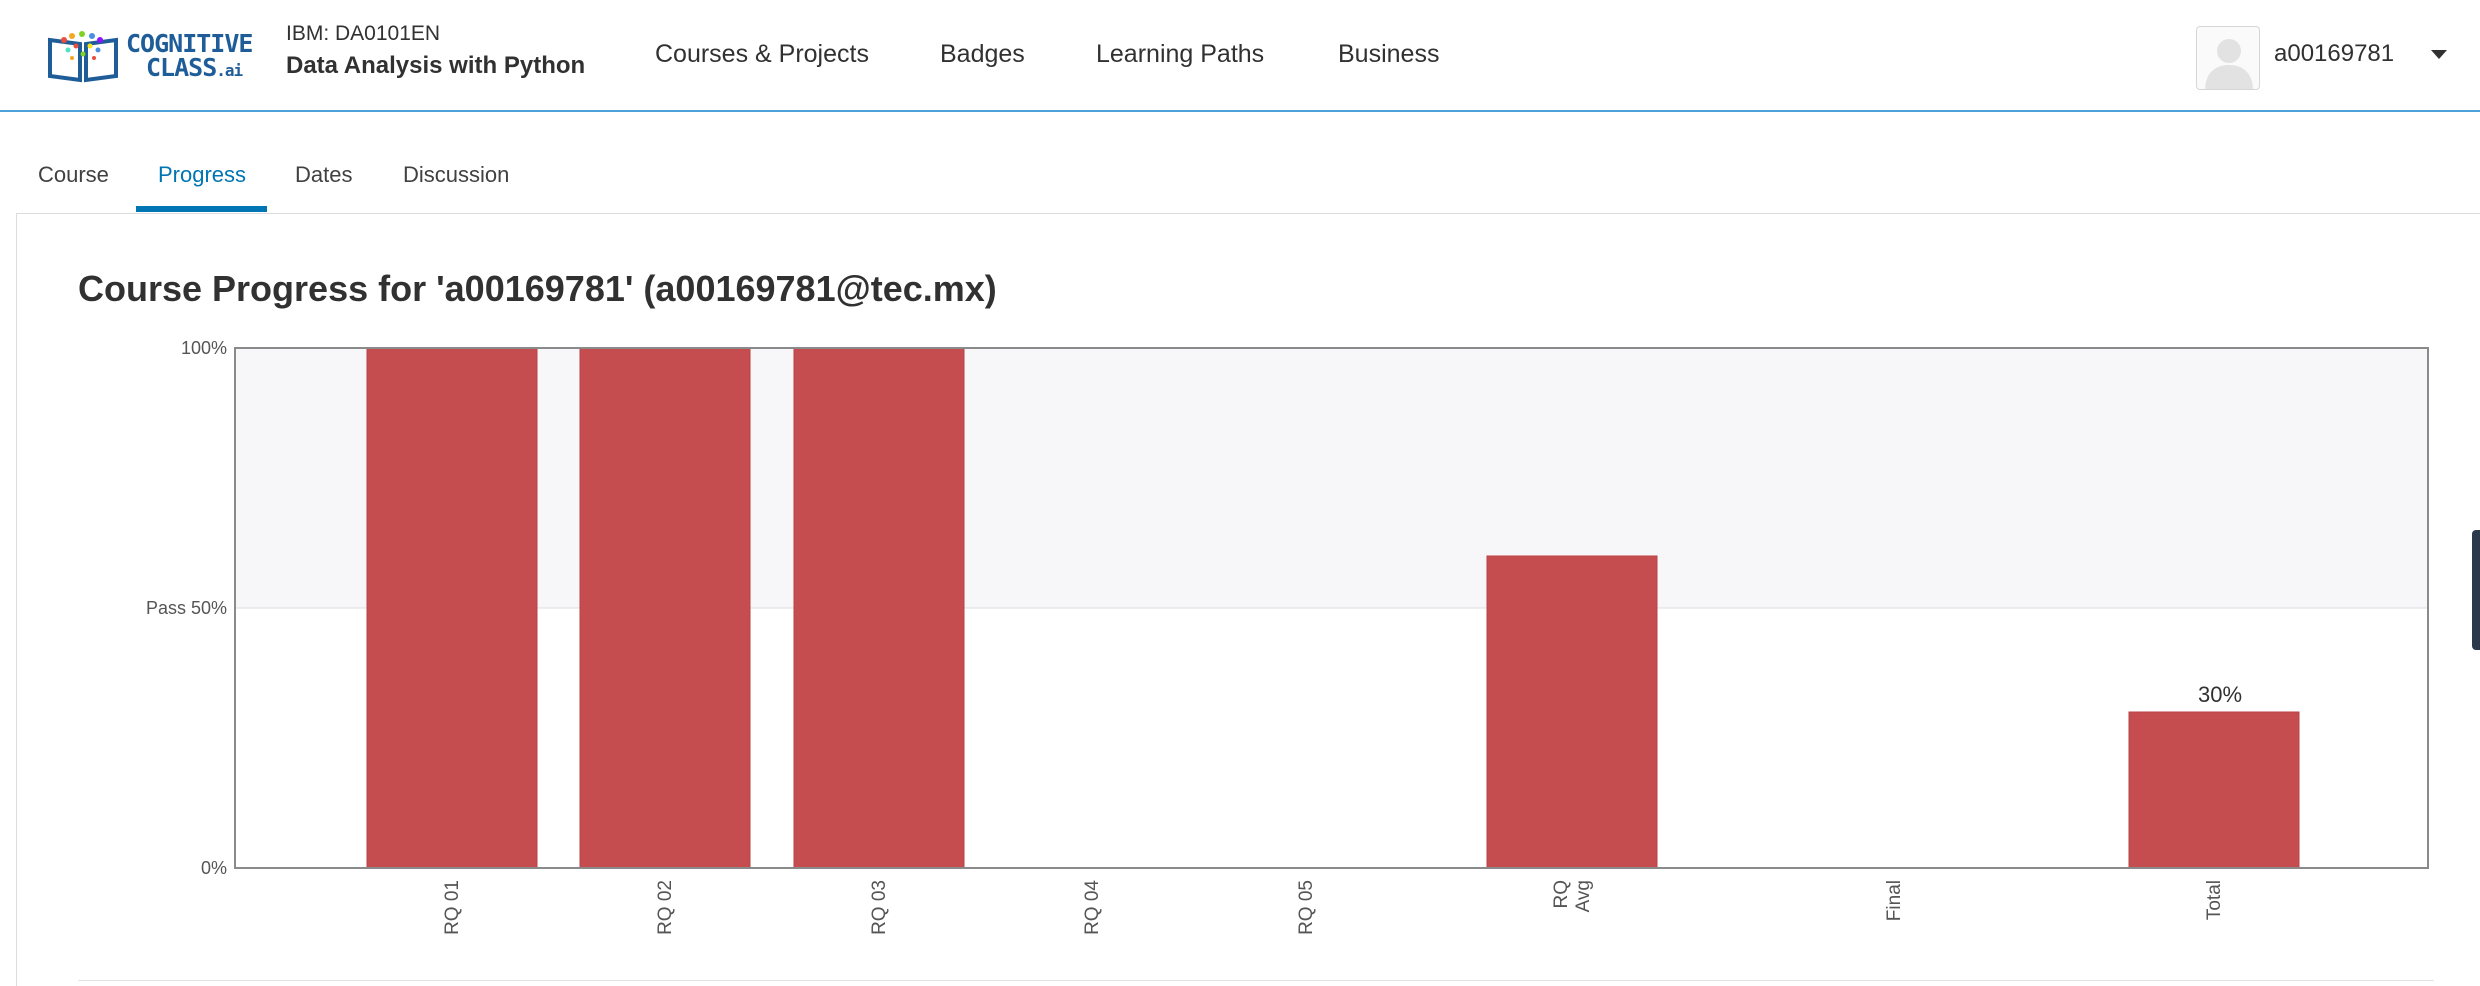 Image resolution: width=2480 pixels, height=986 pixels. What do you see at coordinates (214, 868) in the screenshot?
I see `y-tick-label: 0%` at bounding box center [214, 868].